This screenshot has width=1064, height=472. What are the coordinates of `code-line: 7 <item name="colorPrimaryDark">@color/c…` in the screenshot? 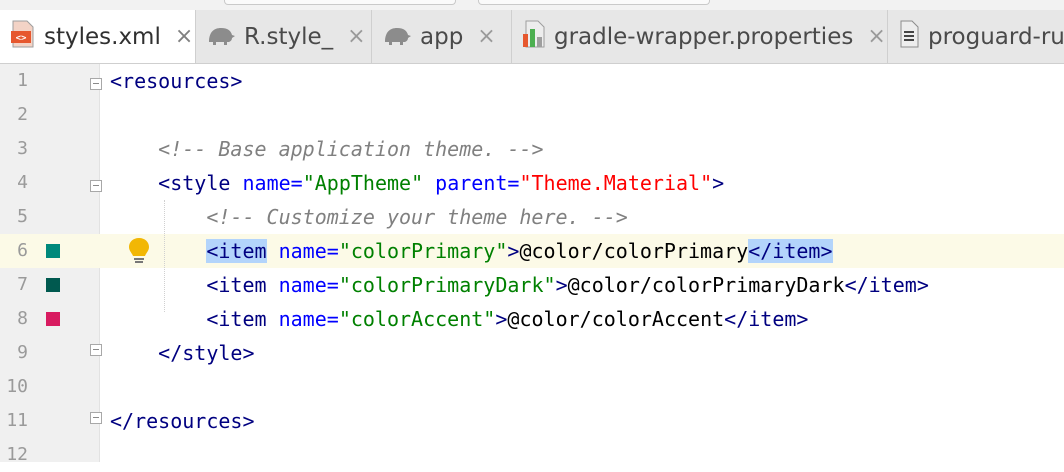 It's located at (532, 285).